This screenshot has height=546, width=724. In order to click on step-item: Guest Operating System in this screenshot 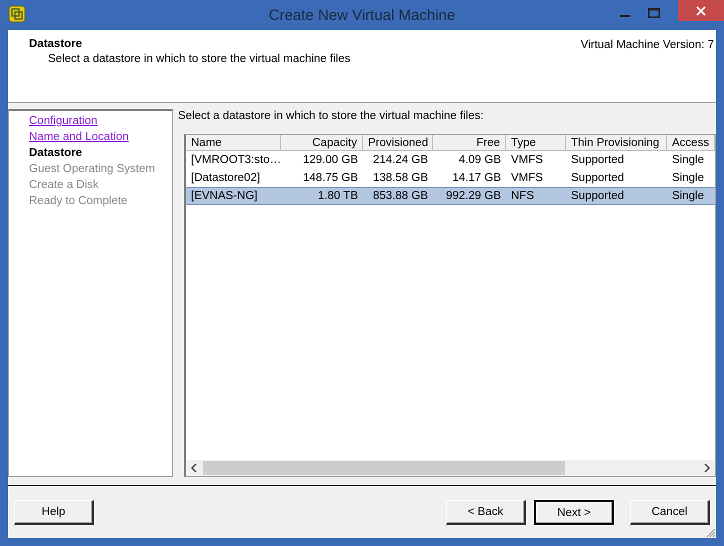, I will do `click(92, 169)`.